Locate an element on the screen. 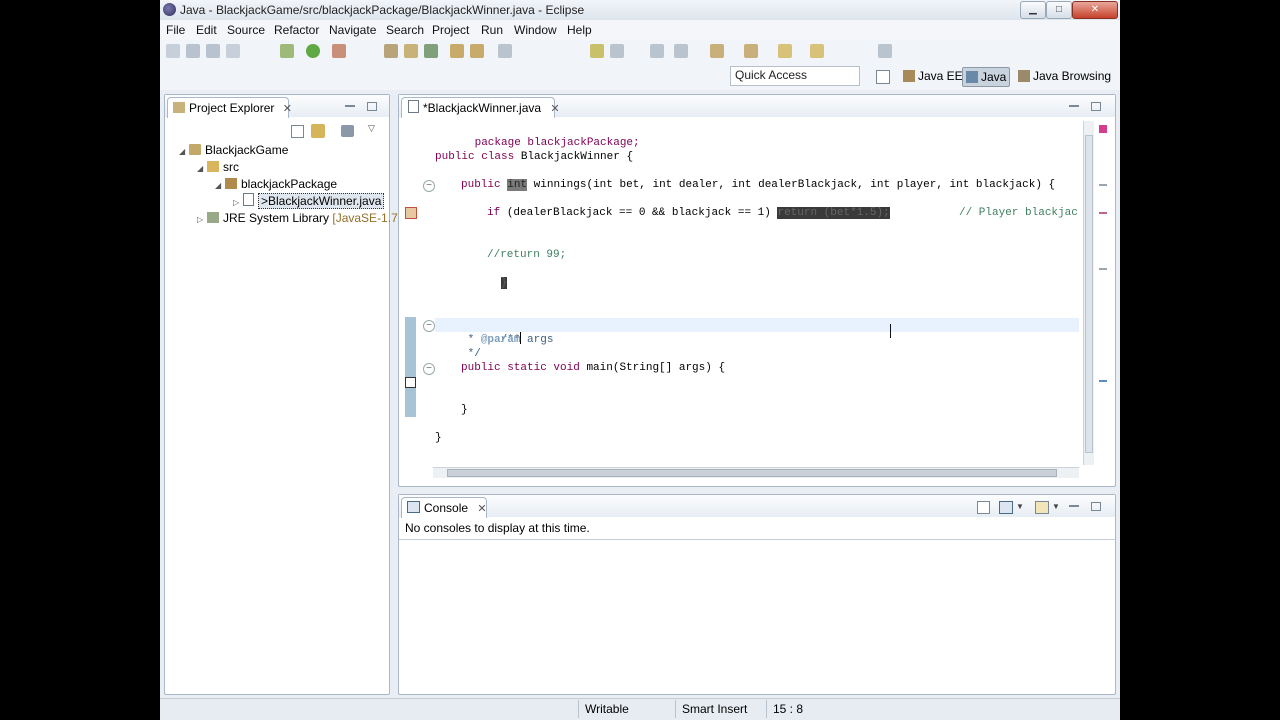 The width and height of the screenshot is (1280, 720). display-console-icon is located at coordinates (1006, 507).